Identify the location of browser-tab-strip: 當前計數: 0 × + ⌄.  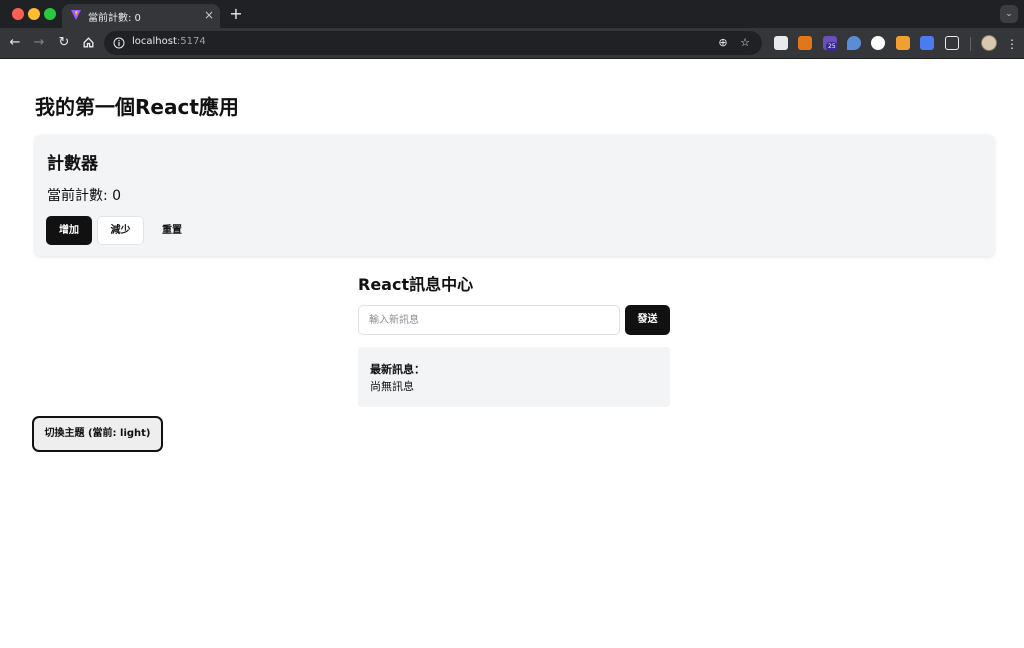
(512, 14).